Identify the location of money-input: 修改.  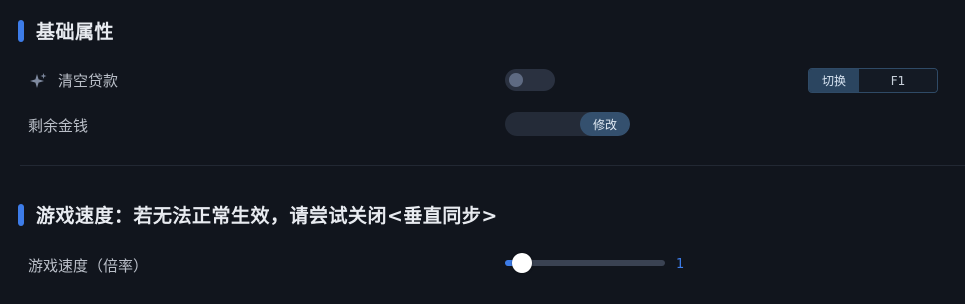
(567, 124).